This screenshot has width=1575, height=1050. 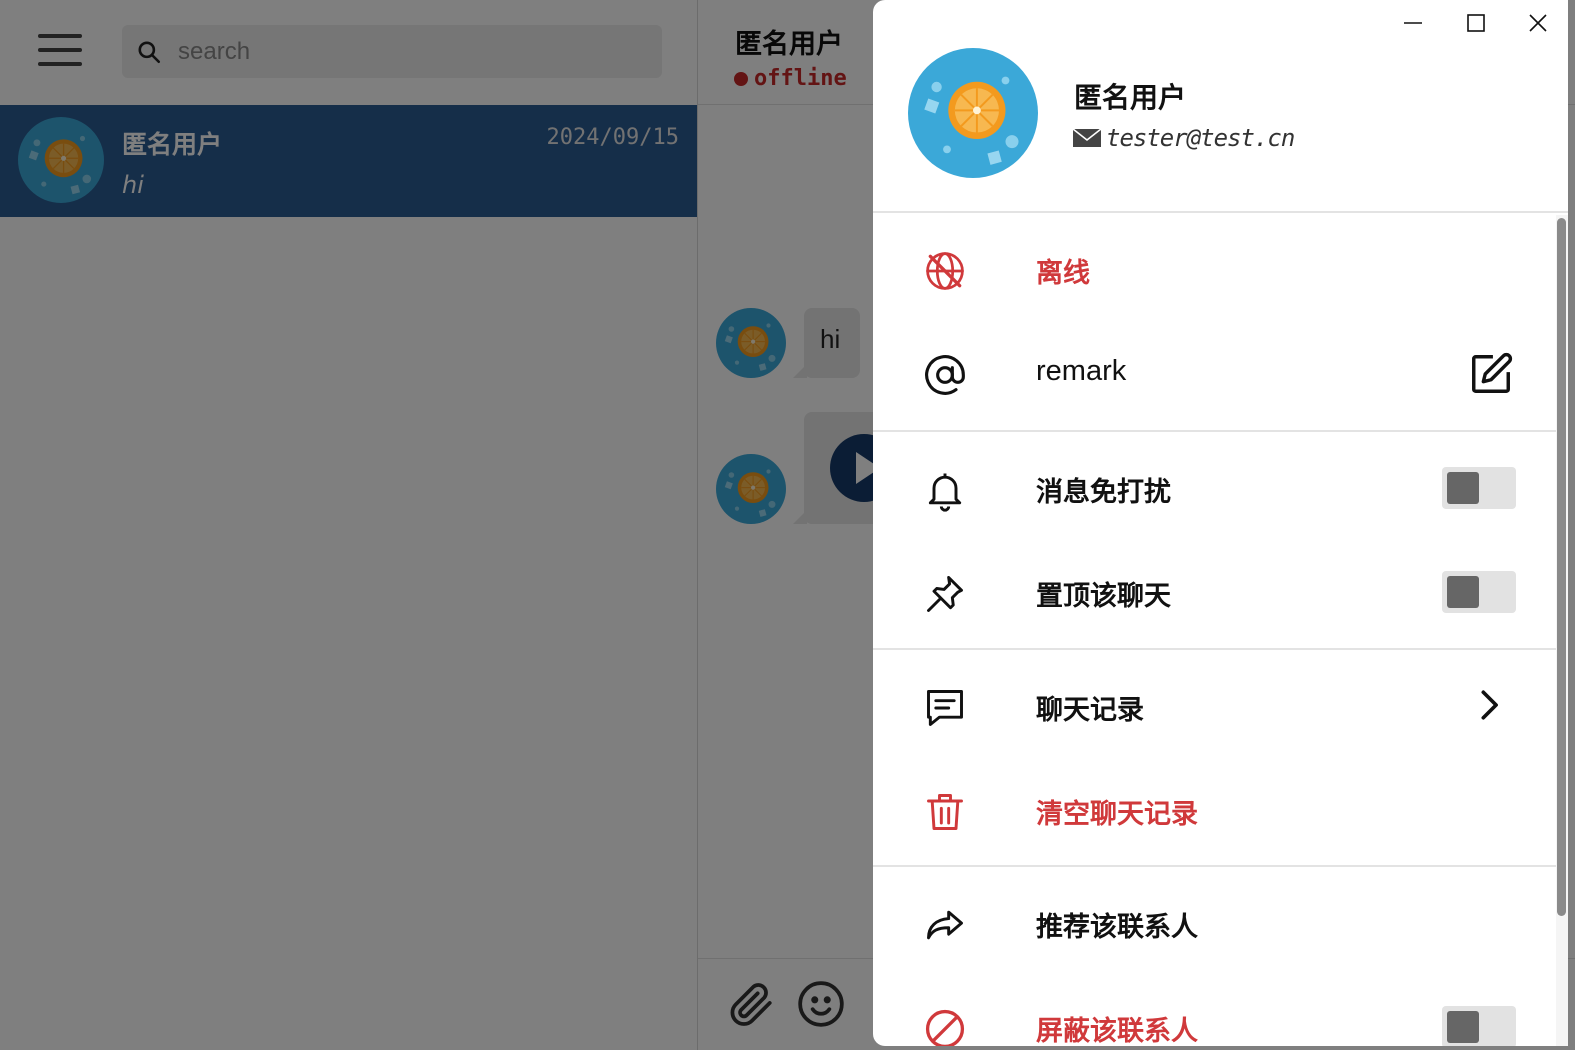 What do you see at coordinates (1090, 710) in the screenshot?
I see `menu-item-label: 聊天记录` at bounding box center [1090, 710].